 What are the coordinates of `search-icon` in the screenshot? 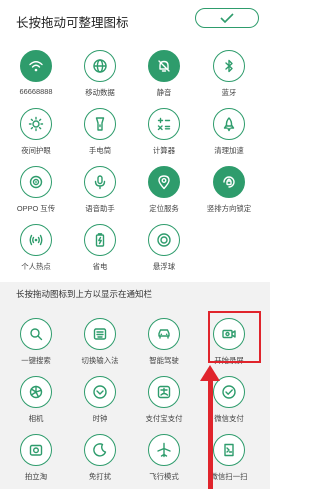 It's located at (36, 334).